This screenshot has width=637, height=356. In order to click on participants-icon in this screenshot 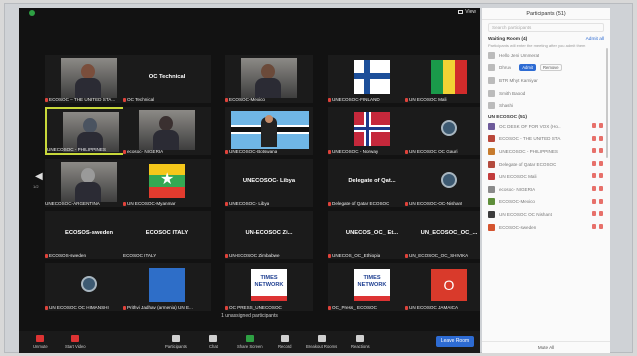, I will do `click(175, 338)`.